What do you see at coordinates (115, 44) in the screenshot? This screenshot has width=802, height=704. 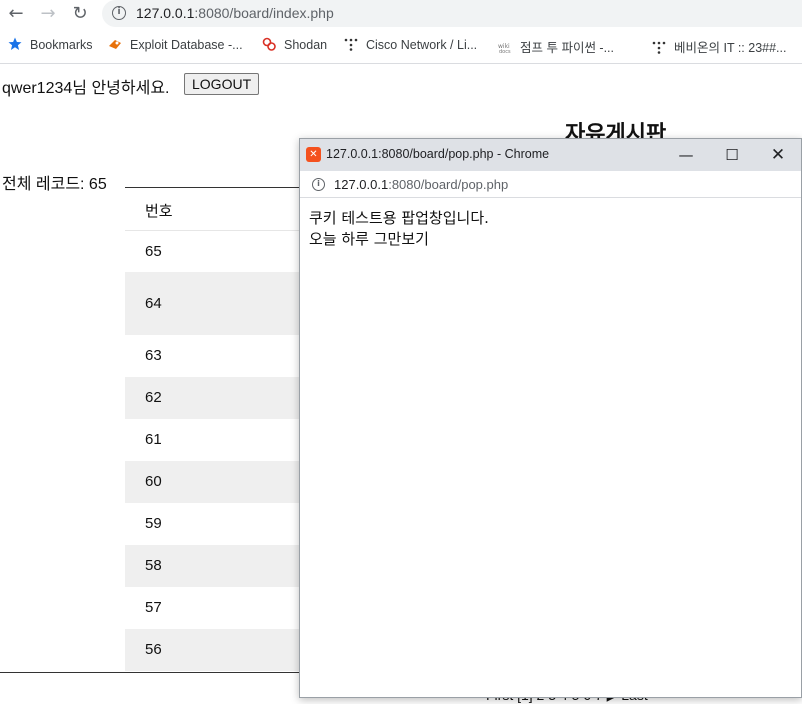 I see `exploit-db-icon` at bounding box center [115, 44].